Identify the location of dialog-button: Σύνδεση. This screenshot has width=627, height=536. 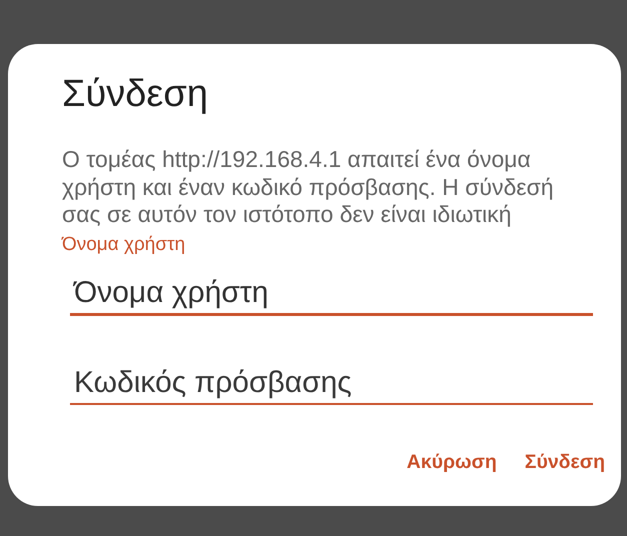
(564, 462).